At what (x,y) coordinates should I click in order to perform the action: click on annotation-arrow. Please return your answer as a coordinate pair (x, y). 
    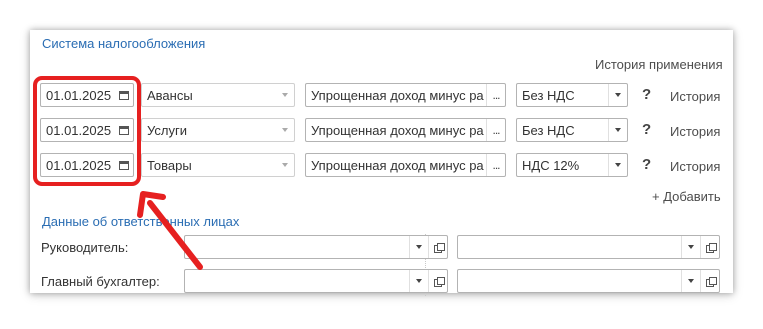
    Looking at the image, I should click on (170, 230).